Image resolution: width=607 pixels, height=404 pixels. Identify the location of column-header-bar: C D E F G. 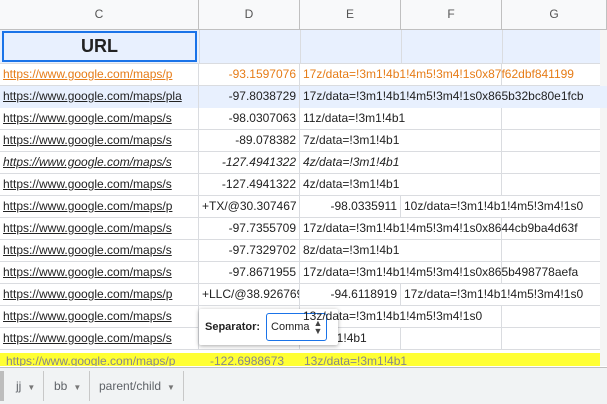
(303, 15).